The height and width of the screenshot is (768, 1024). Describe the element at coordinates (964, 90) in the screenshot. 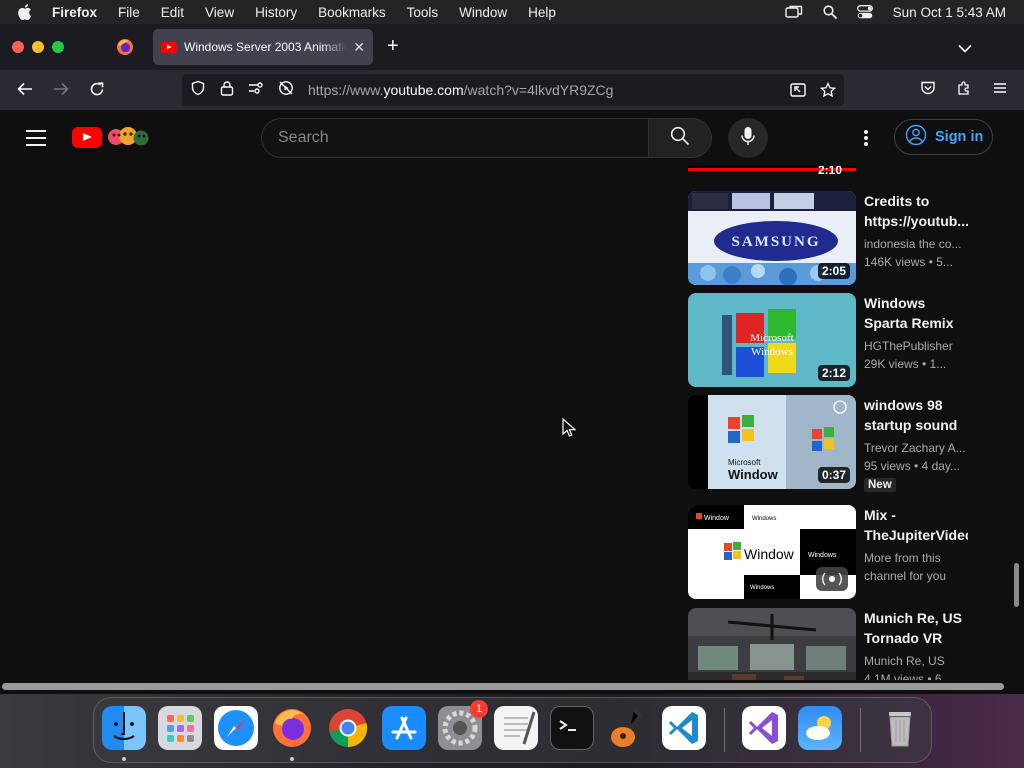

I see `extensions-icon` at that location.